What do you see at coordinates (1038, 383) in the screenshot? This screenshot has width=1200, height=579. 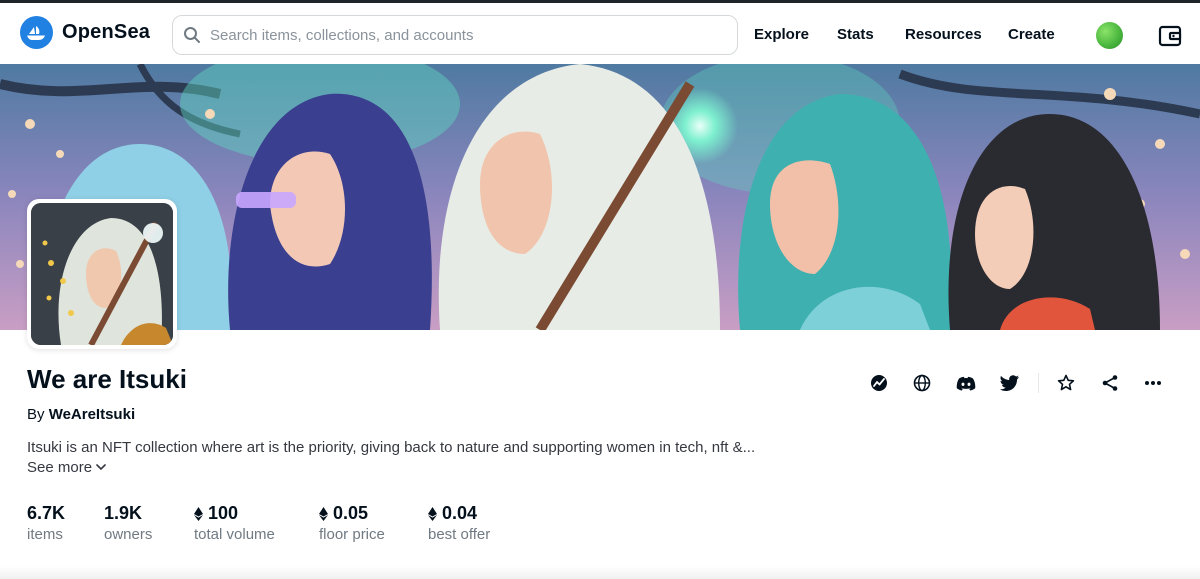 I see `actions-divider` at bounding box center [1038, 383].